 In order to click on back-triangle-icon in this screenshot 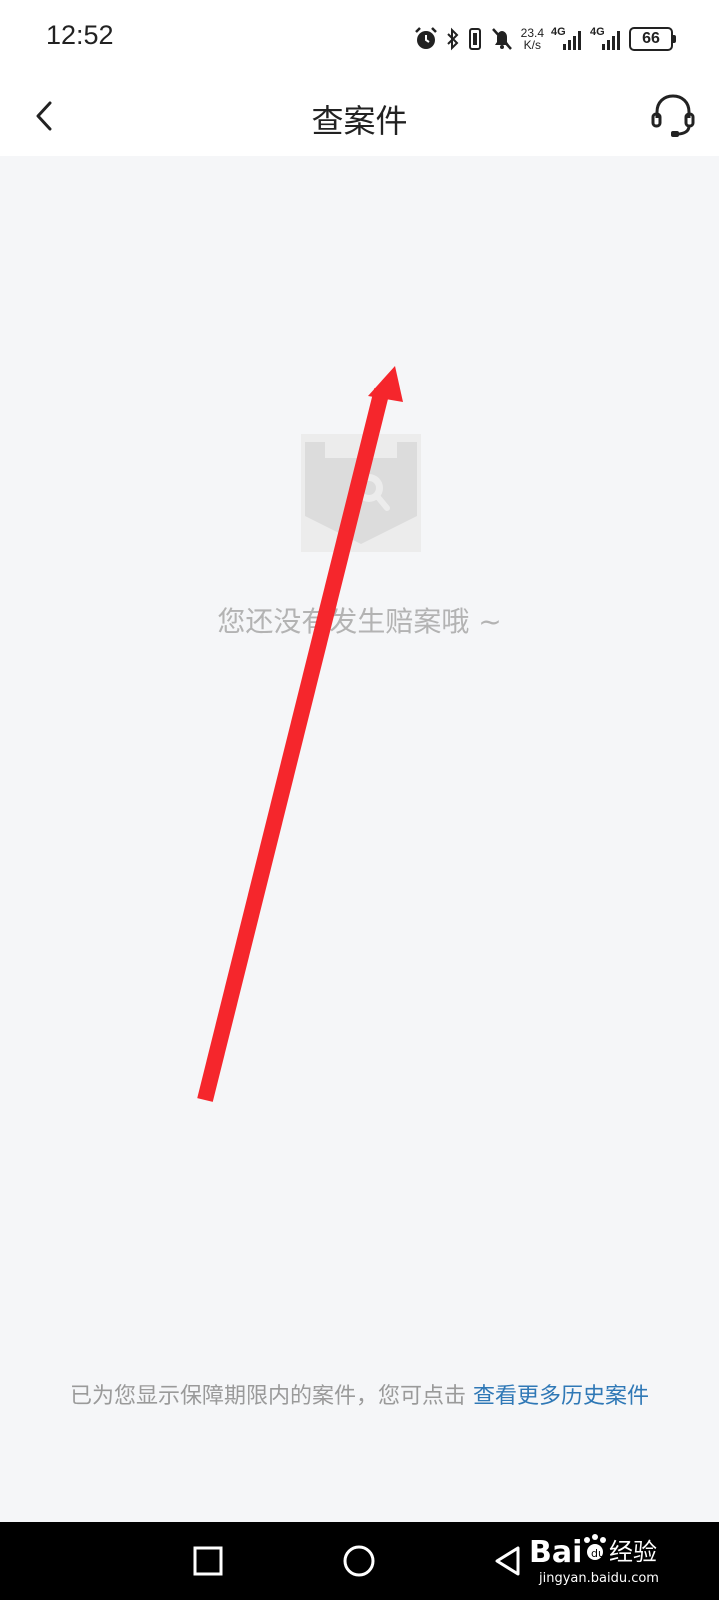, I will do `click(507, 1561)`.